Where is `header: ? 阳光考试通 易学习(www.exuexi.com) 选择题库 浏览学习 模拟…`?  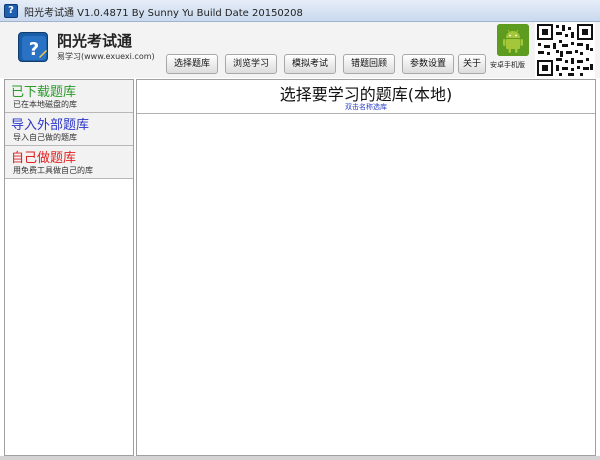
header: ? 阳光考试通 易学习(www.exuexi.com) 选择题库 浏览学习 模拟… is located at coordinates (300, 50).